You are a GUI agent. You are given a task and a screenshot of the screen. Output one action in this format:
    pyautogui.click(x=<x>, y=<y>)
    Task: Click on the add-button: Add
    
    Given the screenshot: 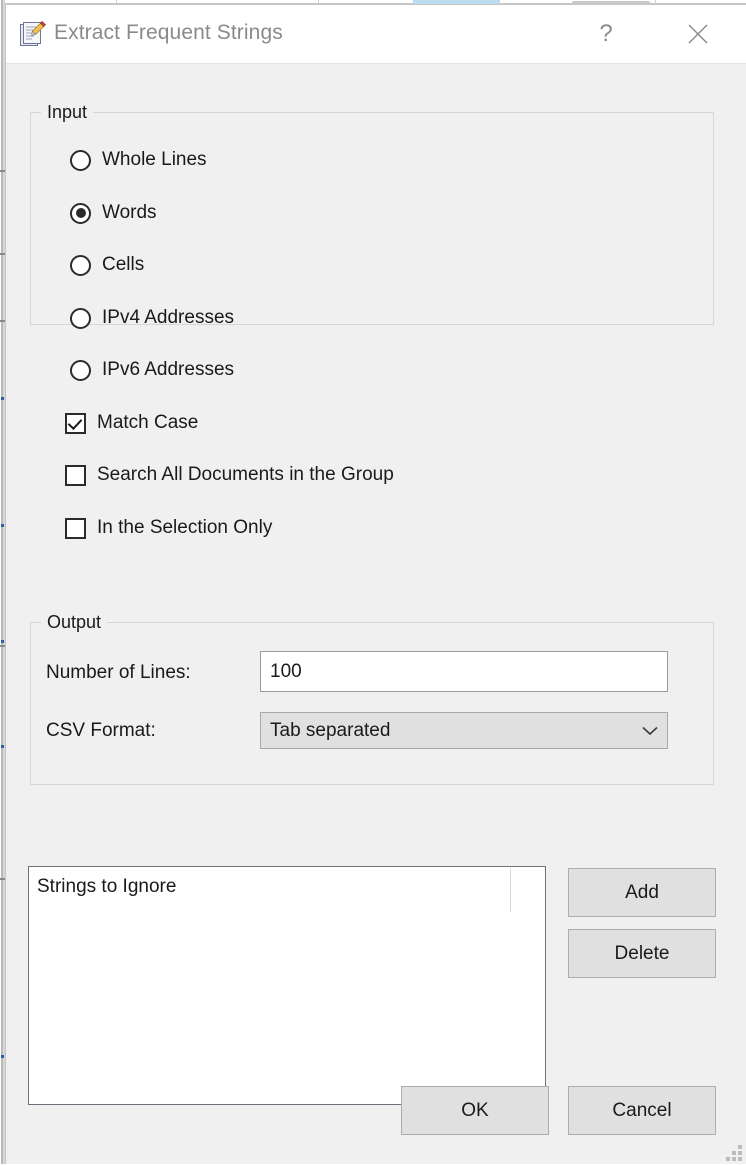 What is the action you would take?
    pyautogui.click(x=642, y=892)
    